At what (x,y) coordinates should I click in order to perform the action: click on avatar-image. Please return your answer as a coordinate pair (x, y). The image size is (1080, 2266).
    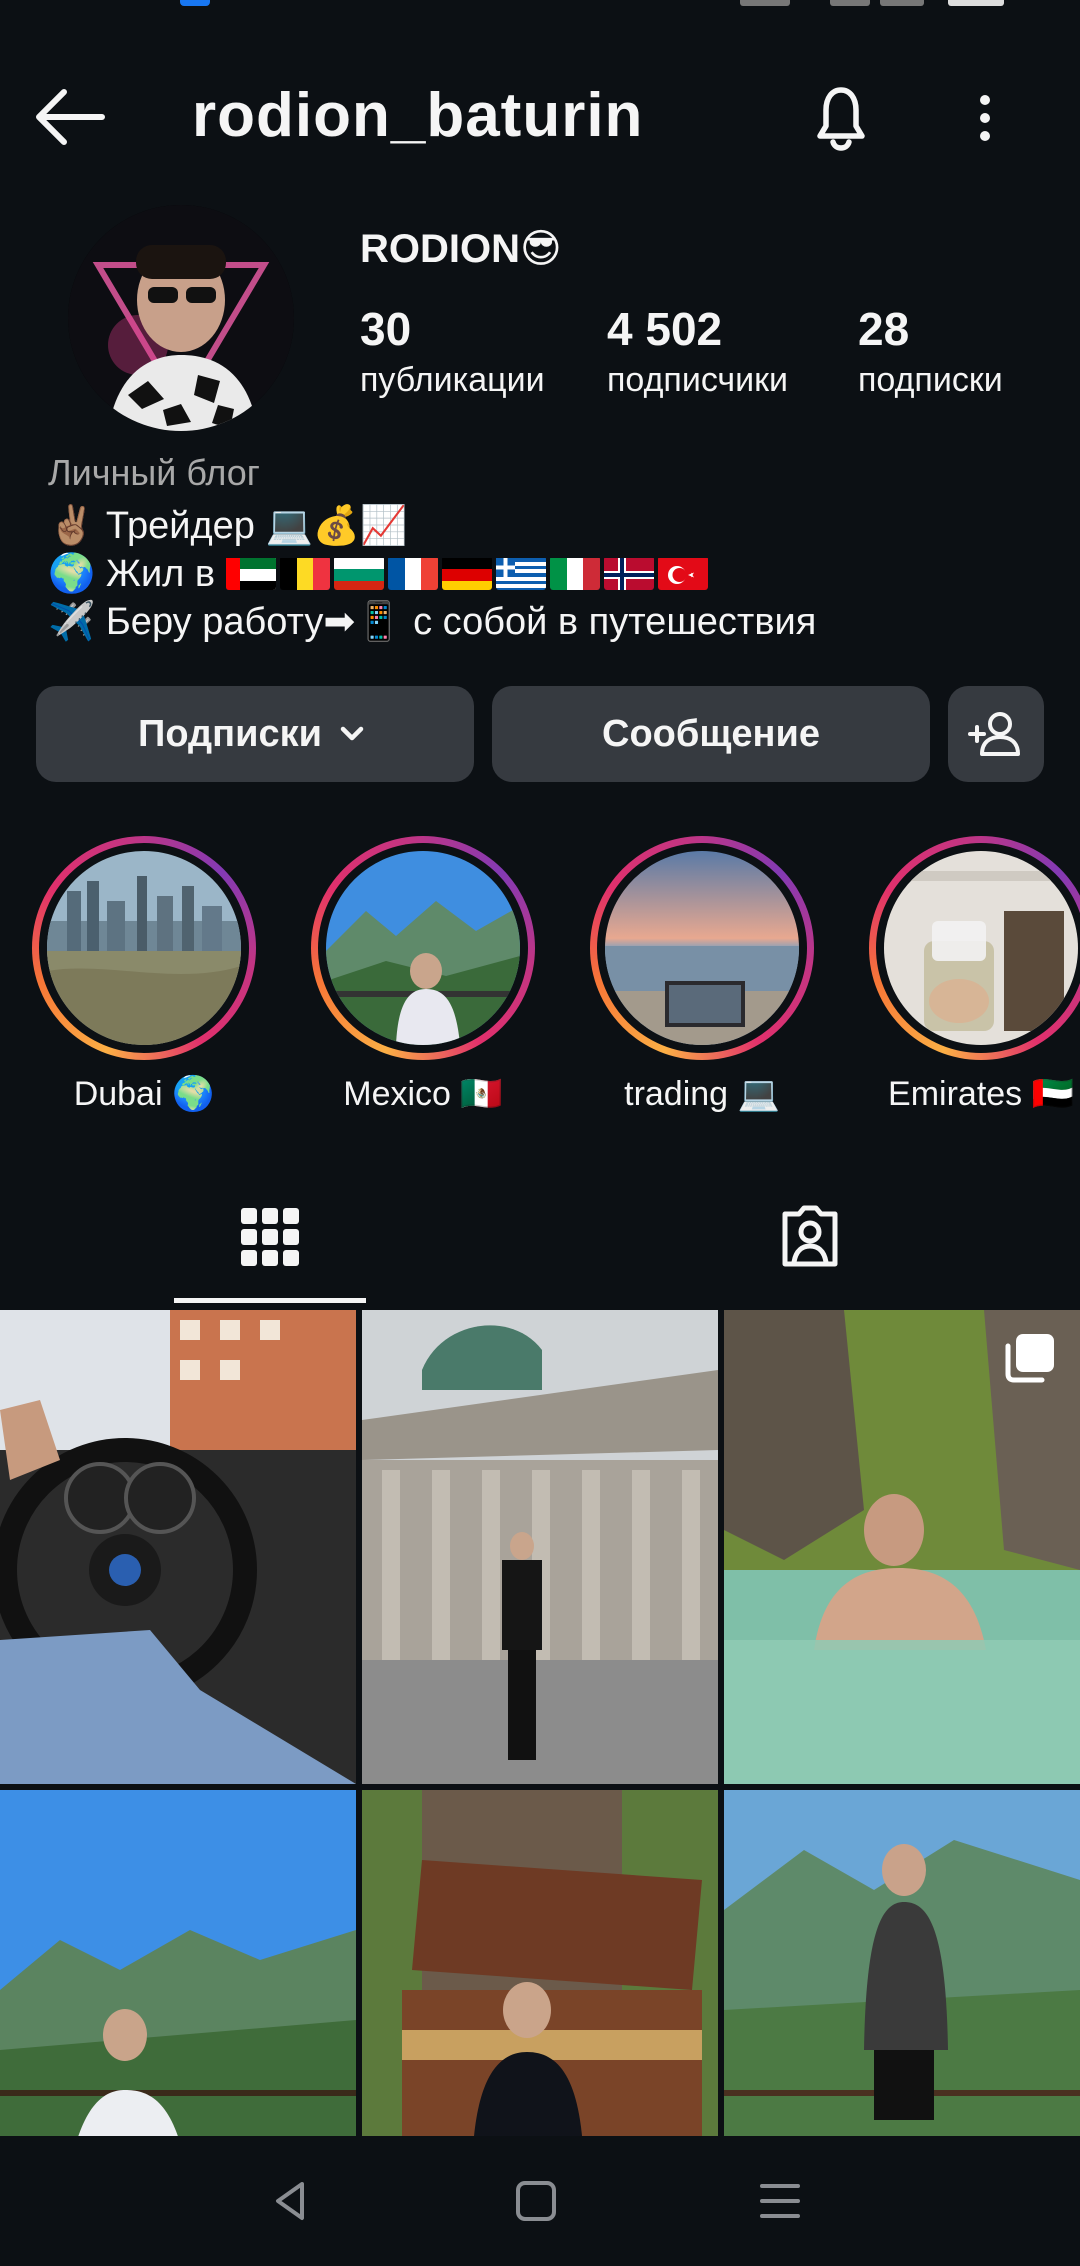
    Looking at the image, I should click on (181, 318).